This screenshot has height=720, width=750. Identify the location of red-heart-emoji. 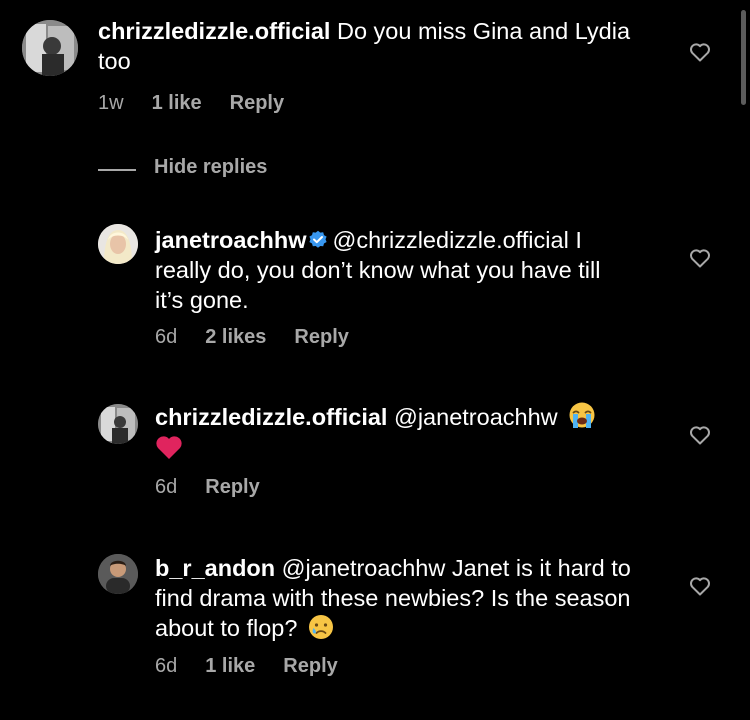
(169, 447).